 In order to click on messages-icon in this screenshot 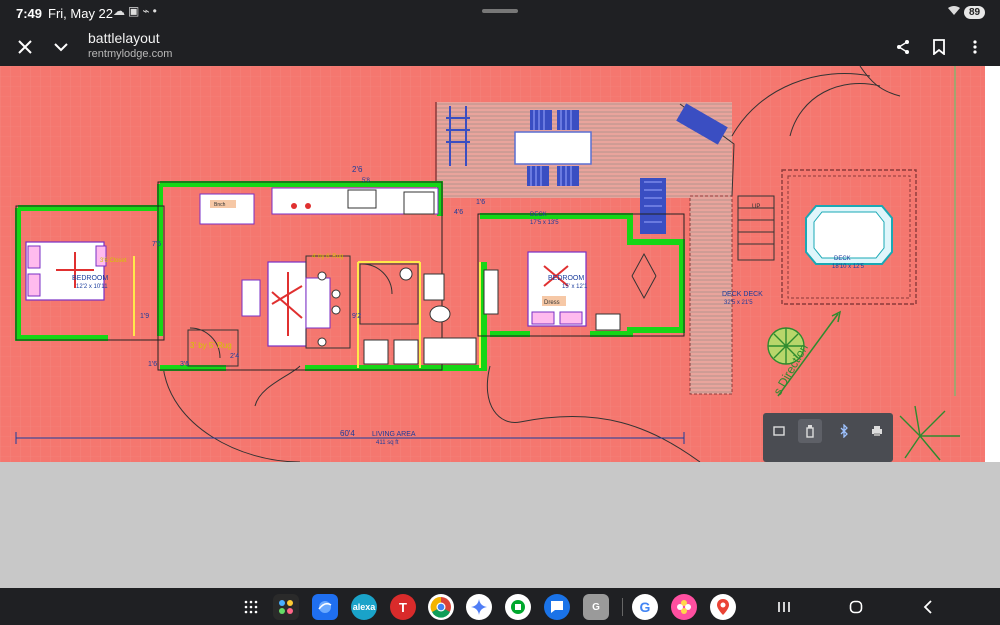, I will do `click(557, 607)`.